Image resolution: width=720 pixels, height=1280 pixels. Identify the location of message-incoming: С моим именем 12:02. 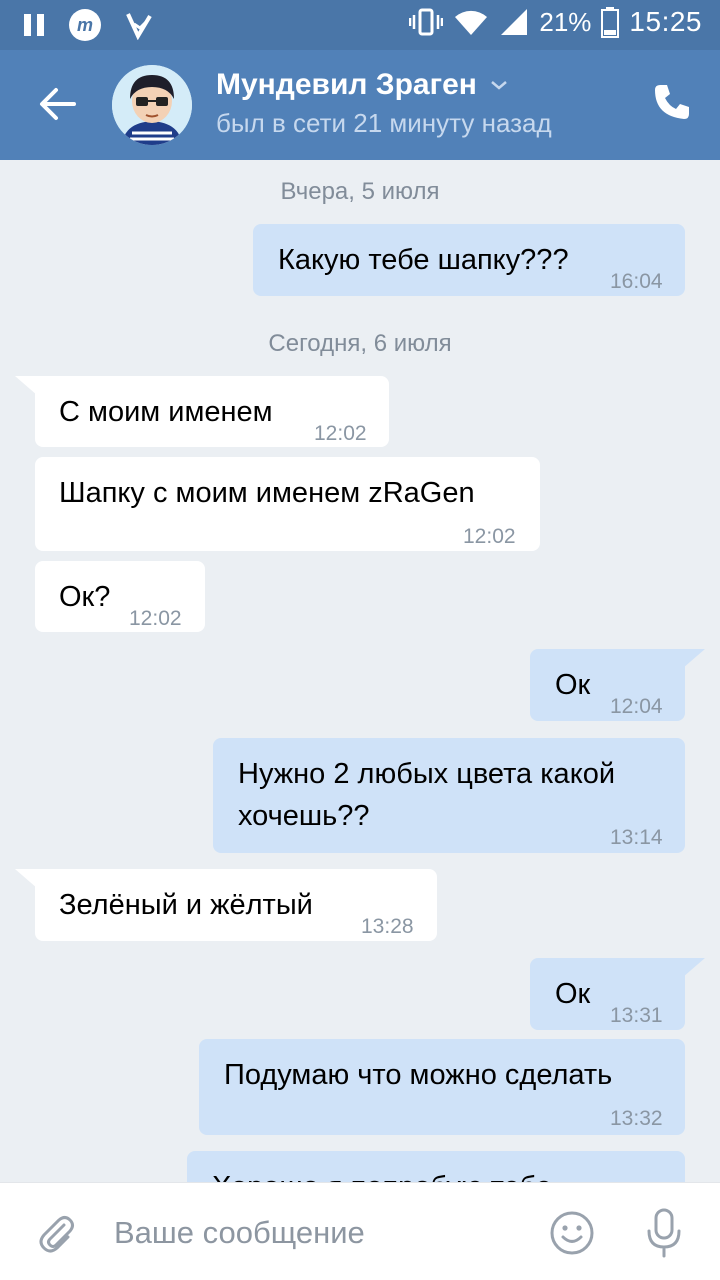
(202, 411).